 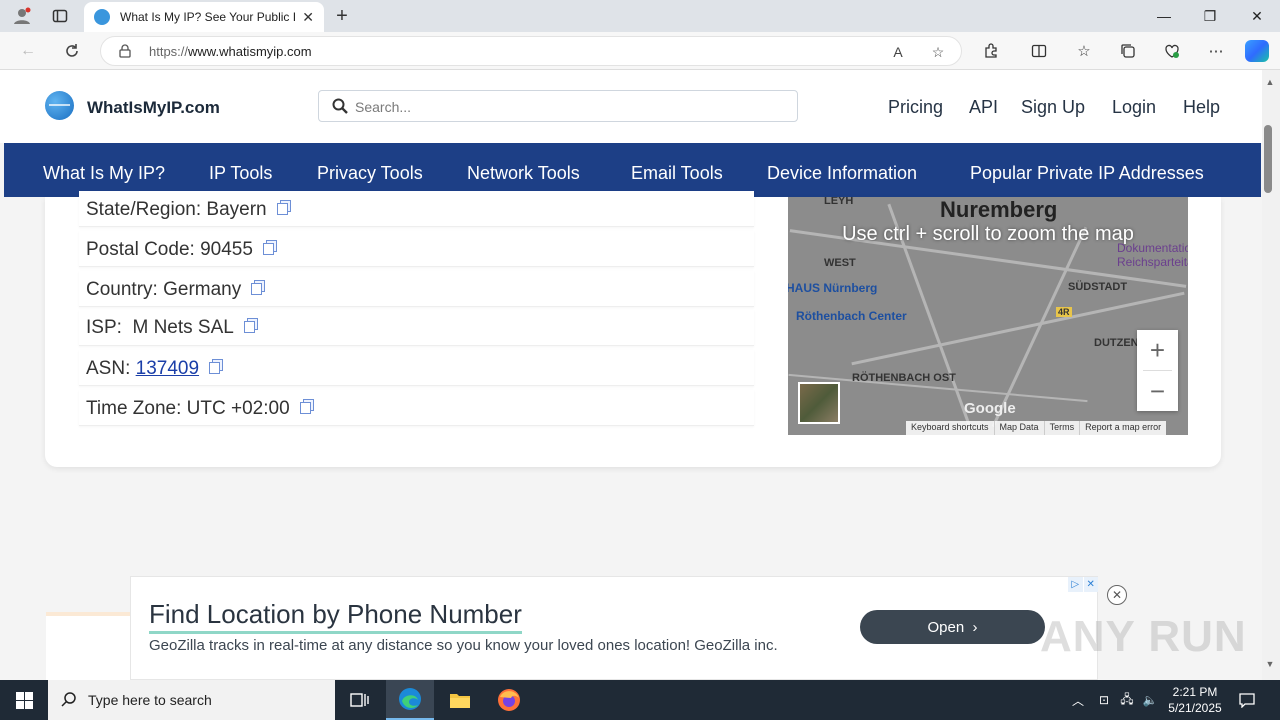 I want to click on login-link: Login, so click(x=1134, y=107).